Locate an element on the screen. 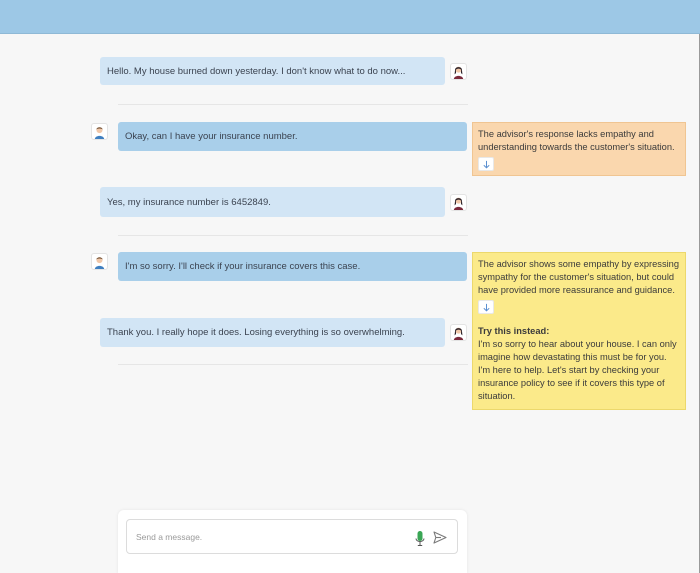 The height and width of the screenshot is (573, 700). message-text: Okay, can I have your insurance number. is located at coordinates (211, 136).